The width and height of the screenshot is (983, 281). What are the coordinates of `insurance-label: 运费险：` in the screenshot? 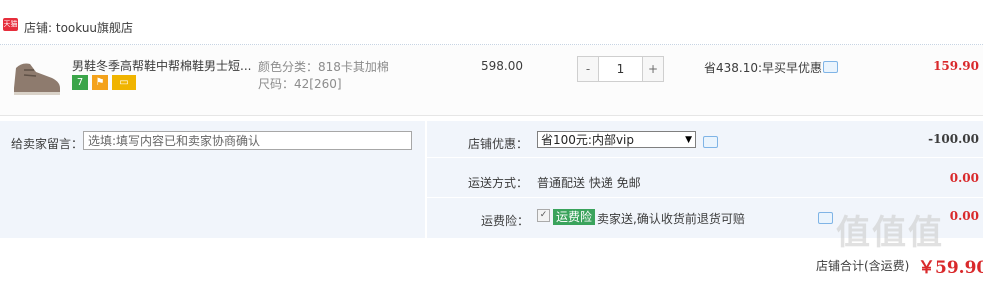 It's located at (505, 221).